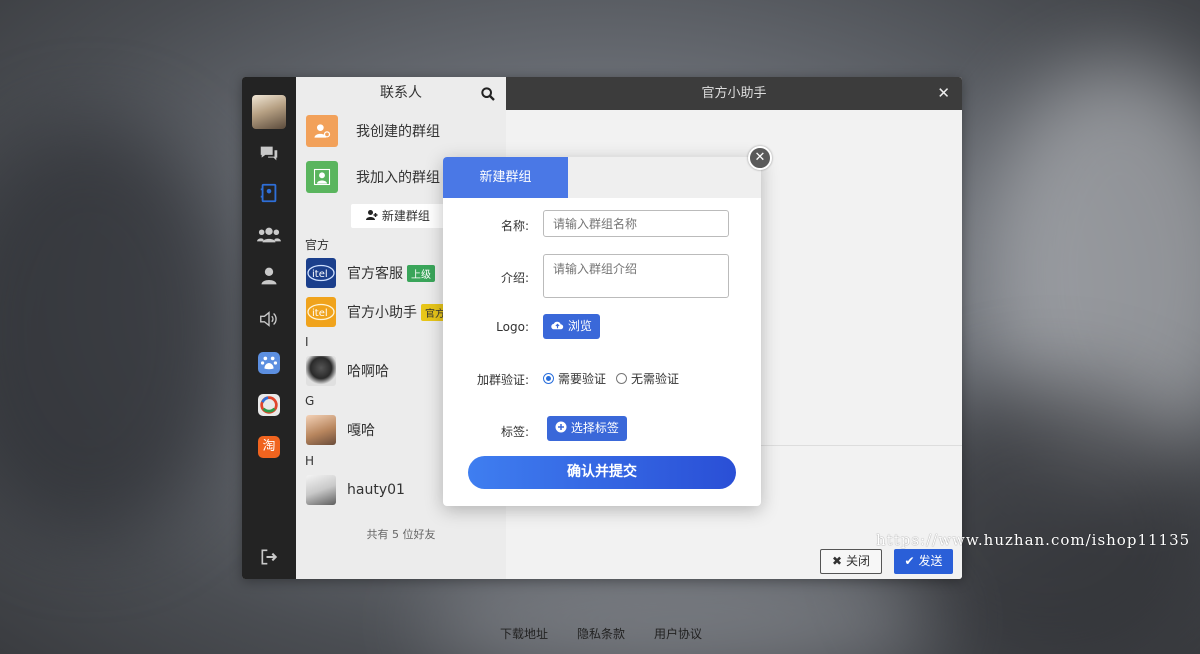 The image size is (1200, 654). I want to click on tab-new-group: 新建群组, so click(505, 177).